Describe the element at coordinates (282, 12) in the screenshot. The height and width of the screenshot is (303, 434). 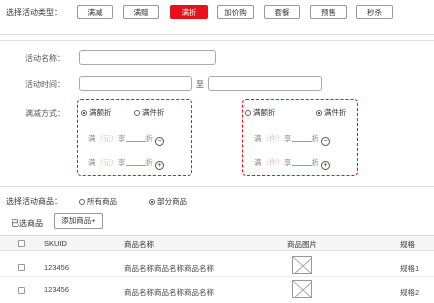
I see `type-button-bundle: 套餐` at that location.